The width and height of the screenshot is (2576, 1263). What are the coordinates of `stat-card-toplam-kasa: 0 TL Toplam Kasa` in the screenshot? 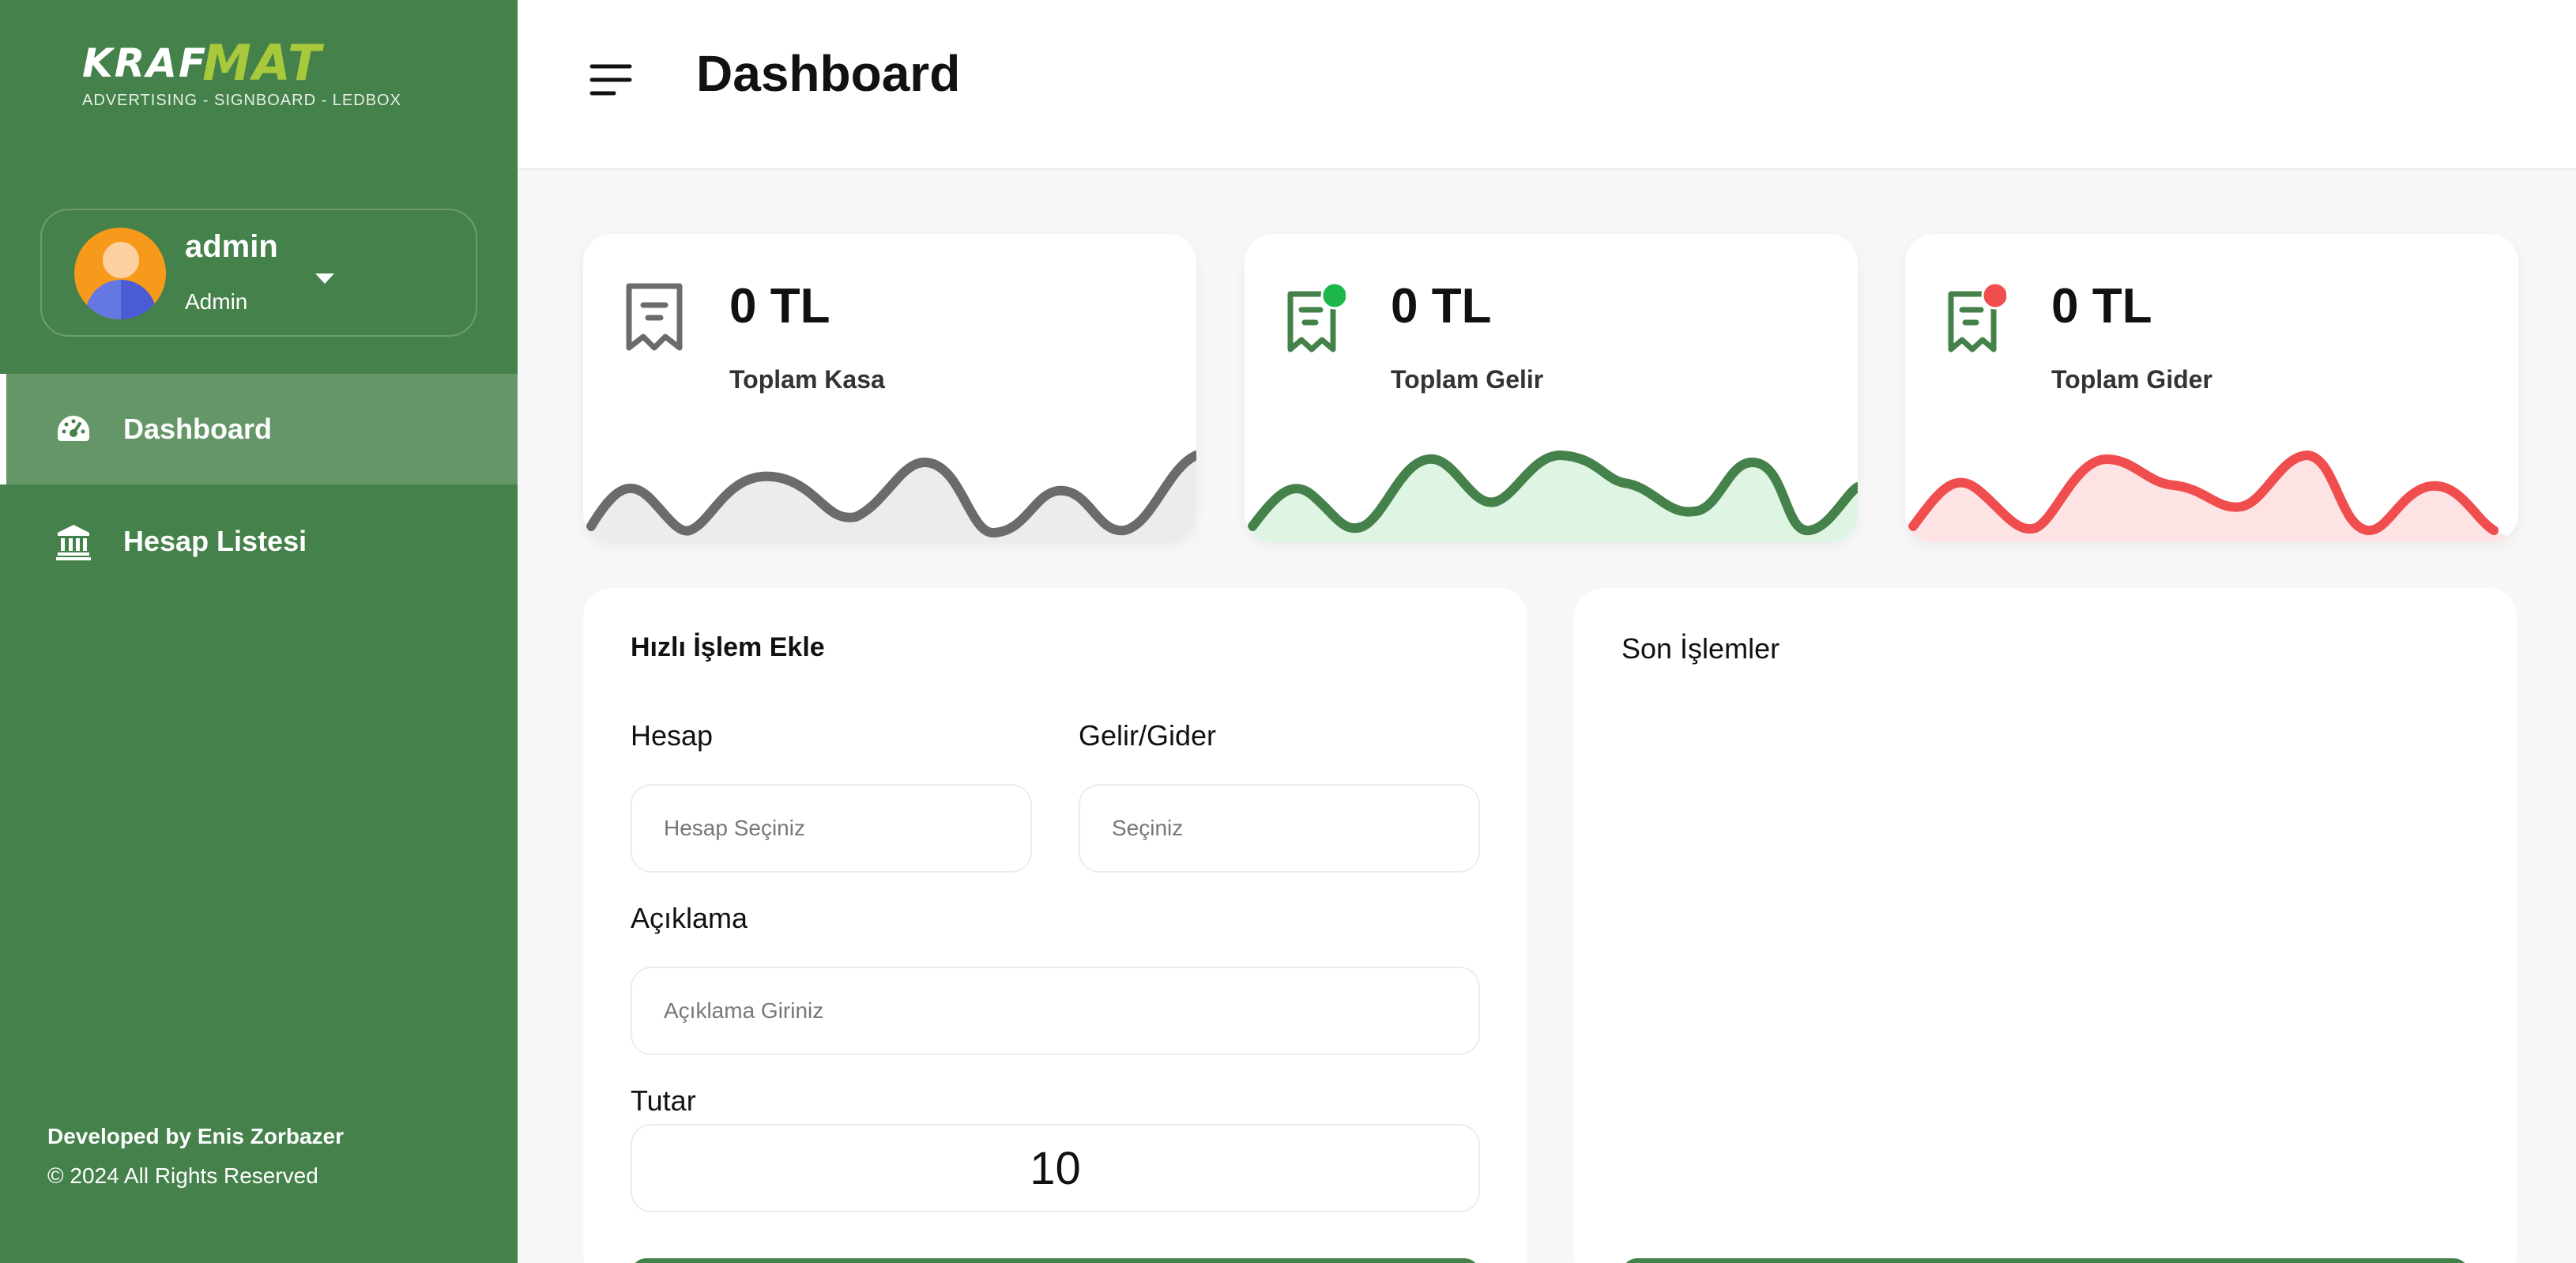 It's located at (889, 388).